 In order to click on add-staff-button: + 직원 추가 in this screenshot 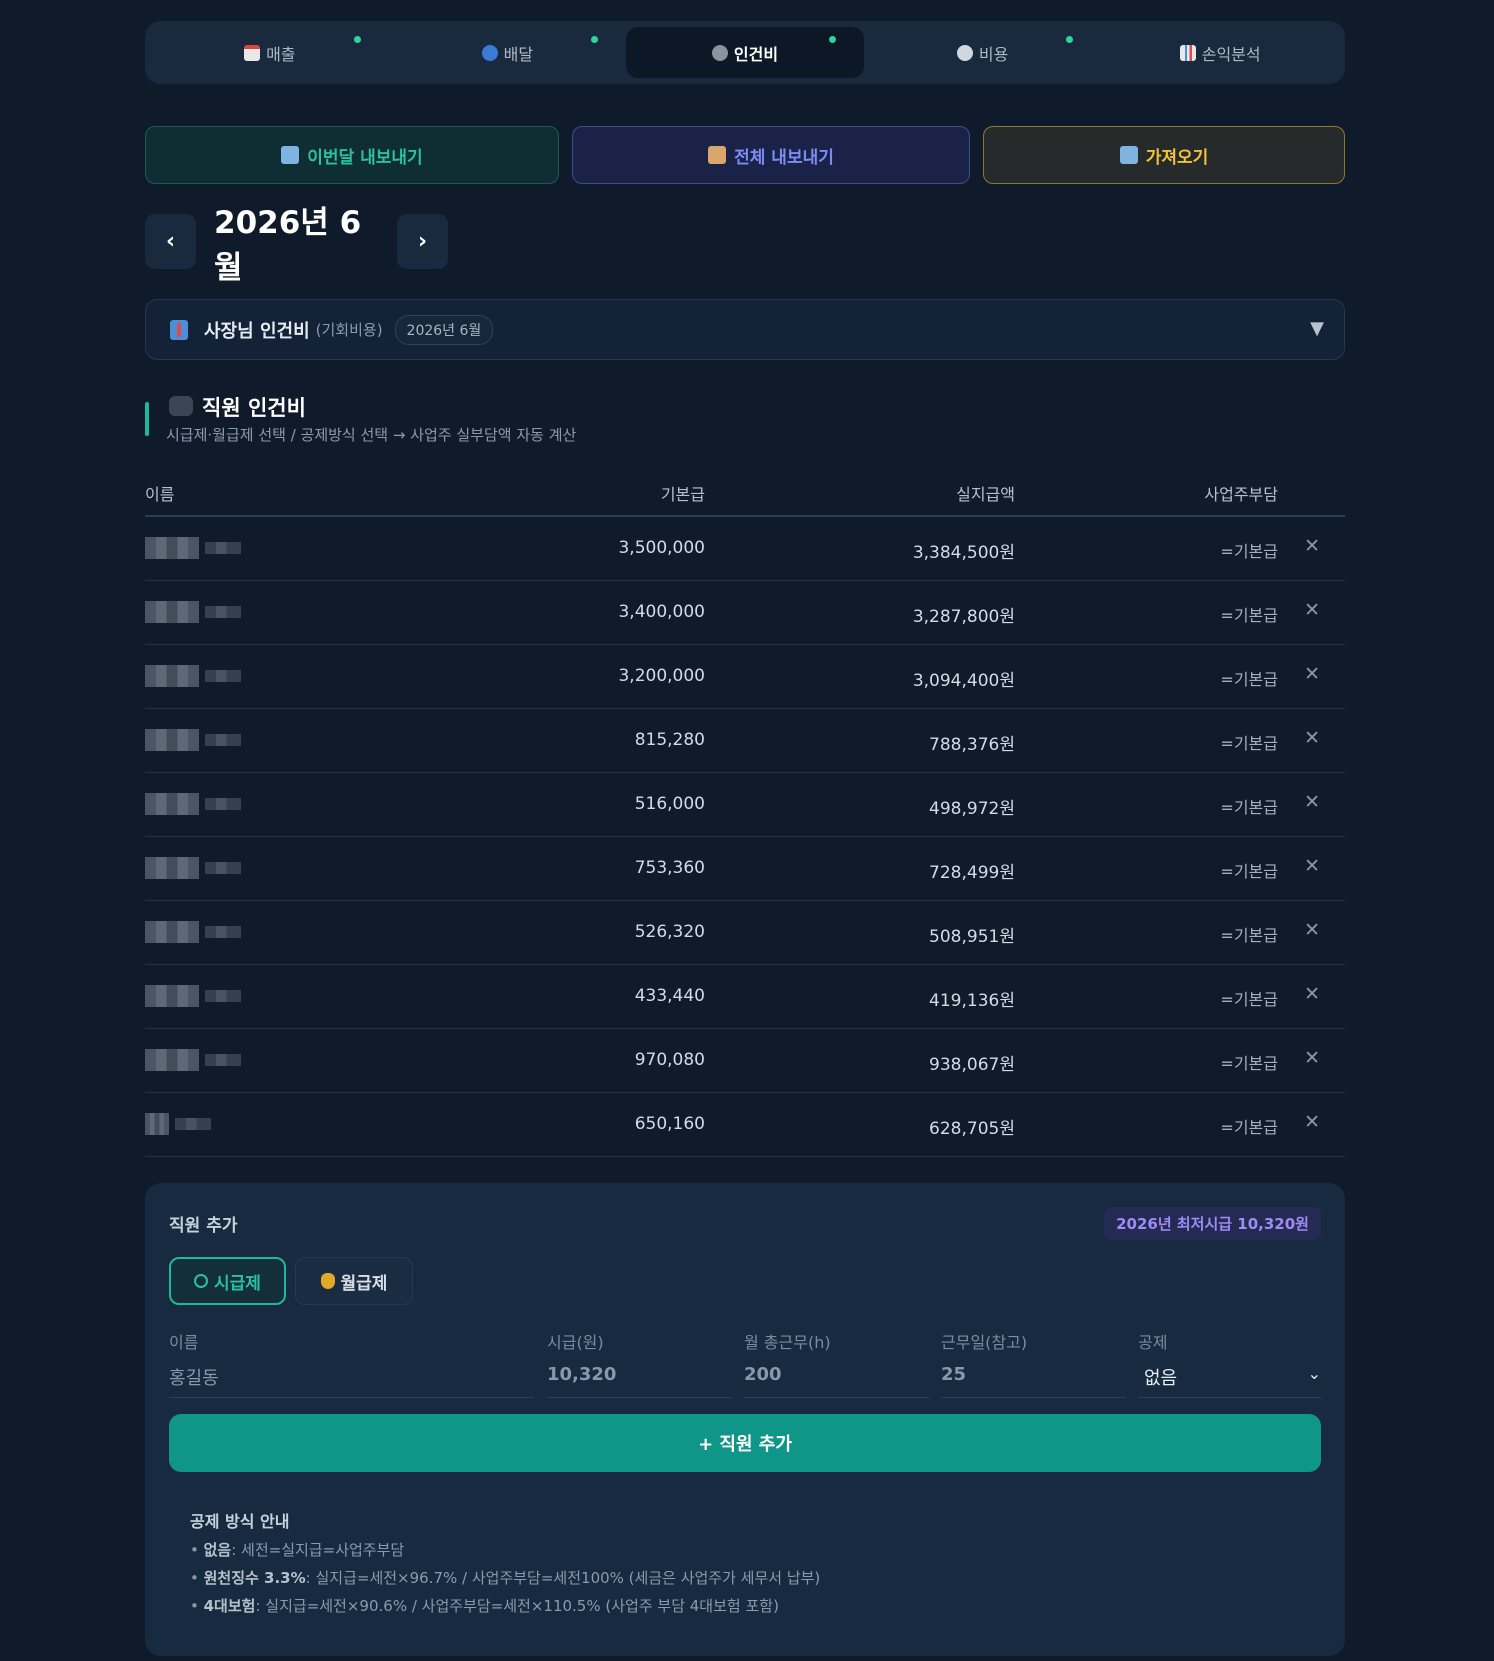, I will do `click(745, 1443)`.